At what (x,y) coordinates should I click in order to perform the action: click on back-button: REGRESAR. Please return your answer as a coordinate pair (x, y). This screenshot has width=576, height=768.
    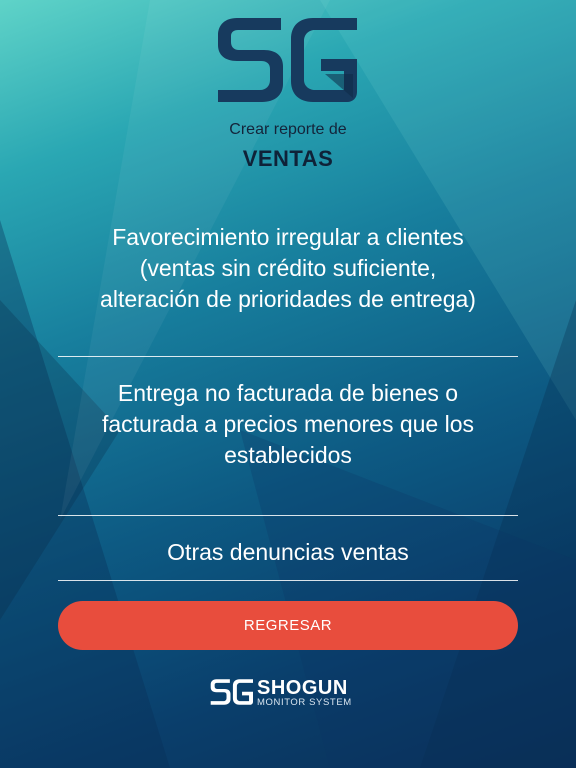
    Looking at the image, I should click on (288, 625).